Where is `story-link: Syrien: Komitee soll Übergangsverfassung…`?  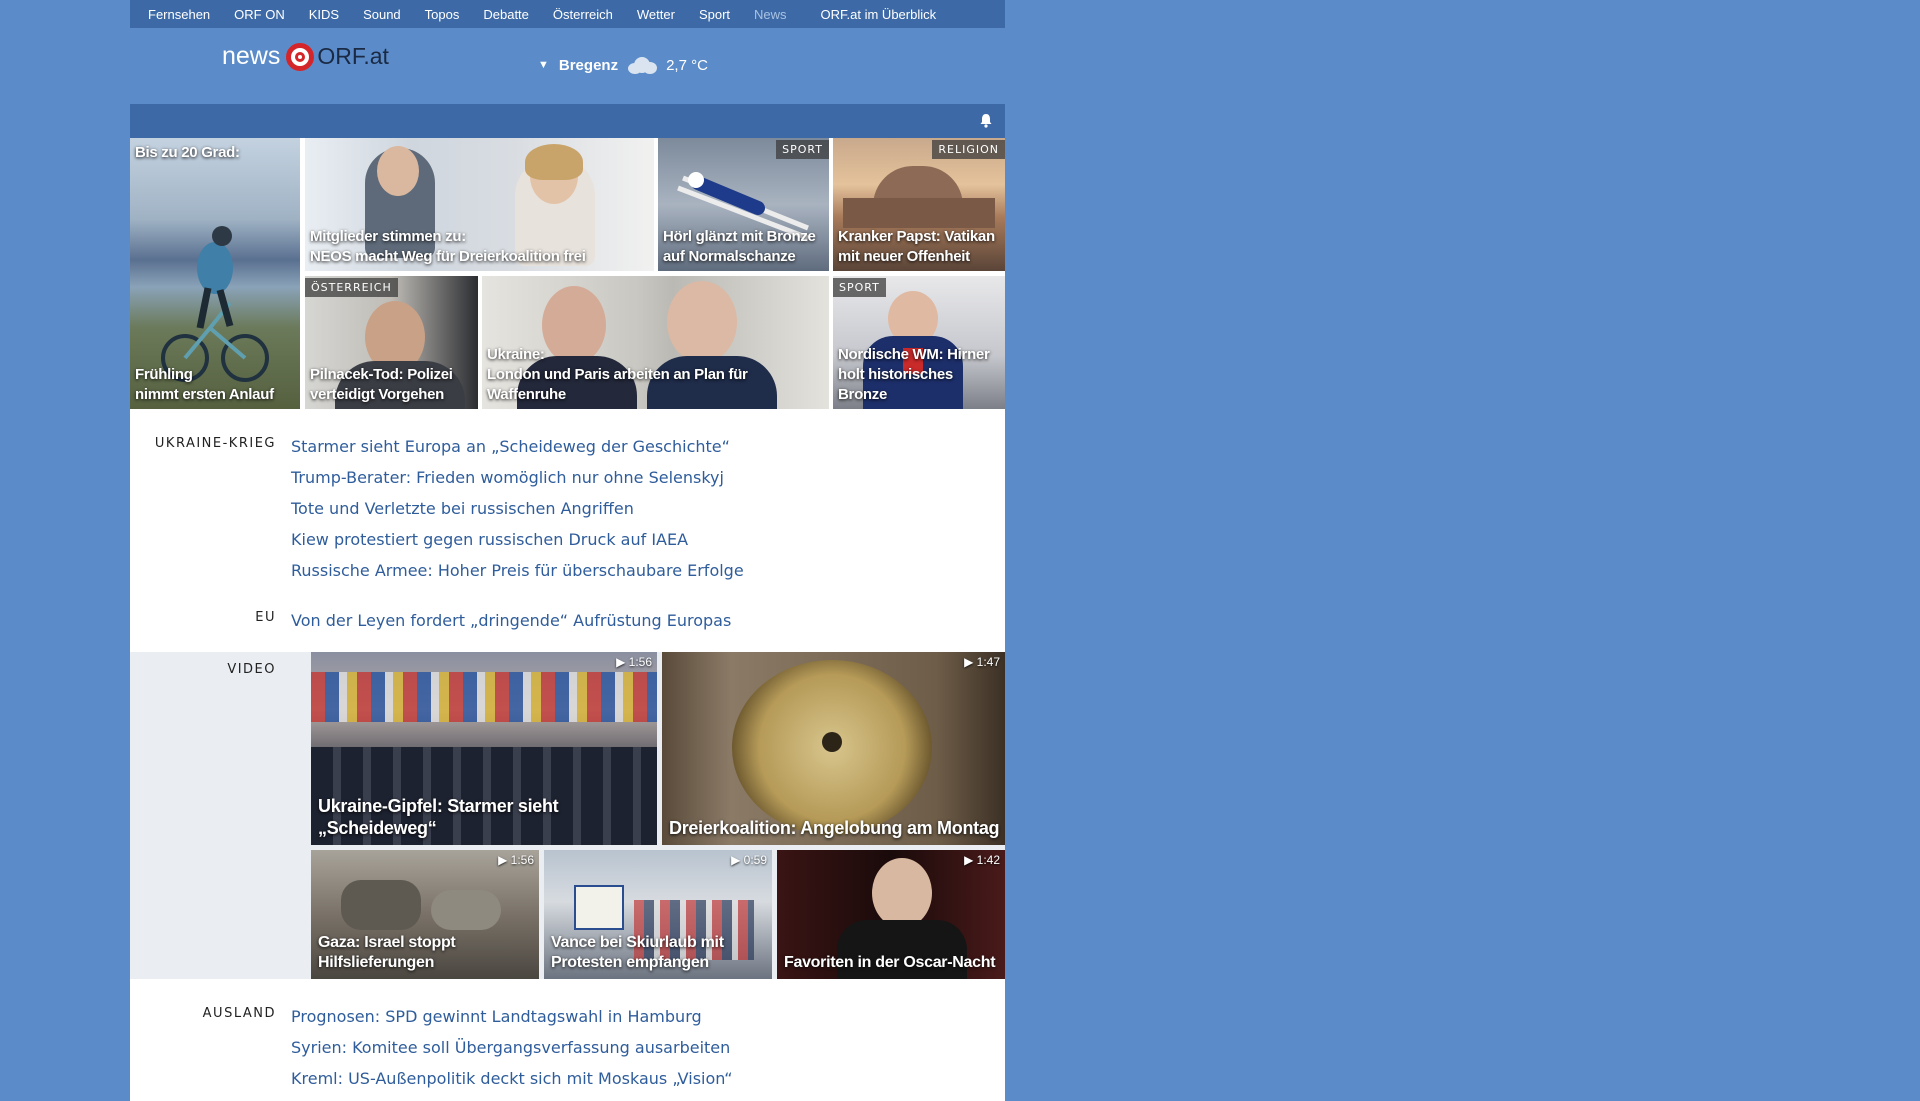 story-link: Syrien: Komitee soll Übergangsverfassung… is located at coordinates (510, 1047).